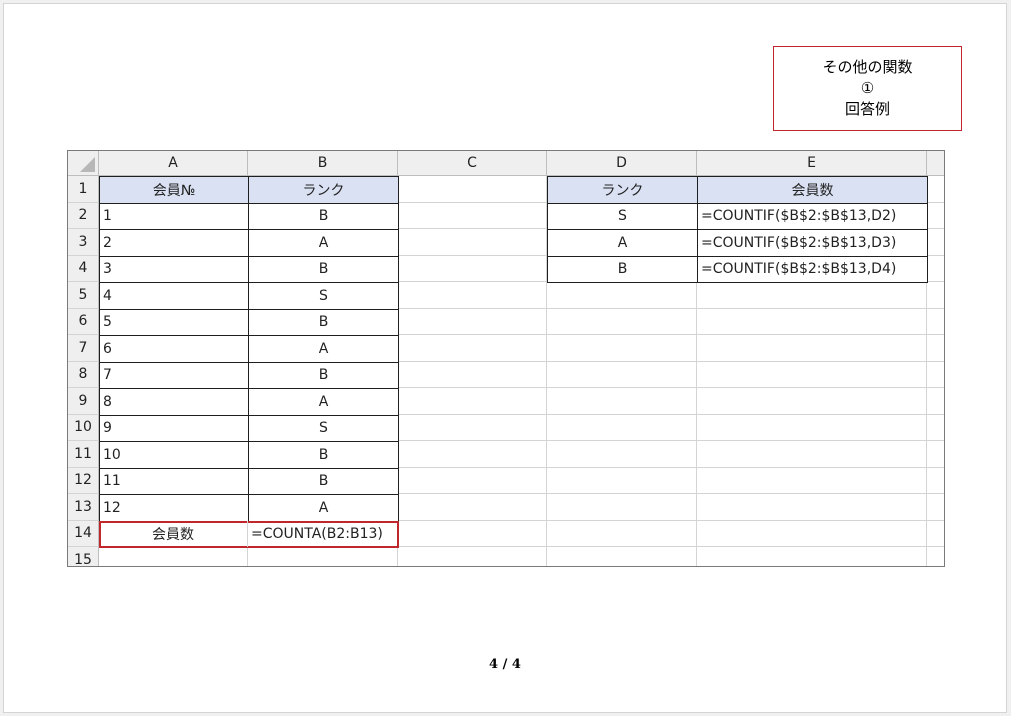  I want to click on table1-member-no: 6, so click(174, 349).